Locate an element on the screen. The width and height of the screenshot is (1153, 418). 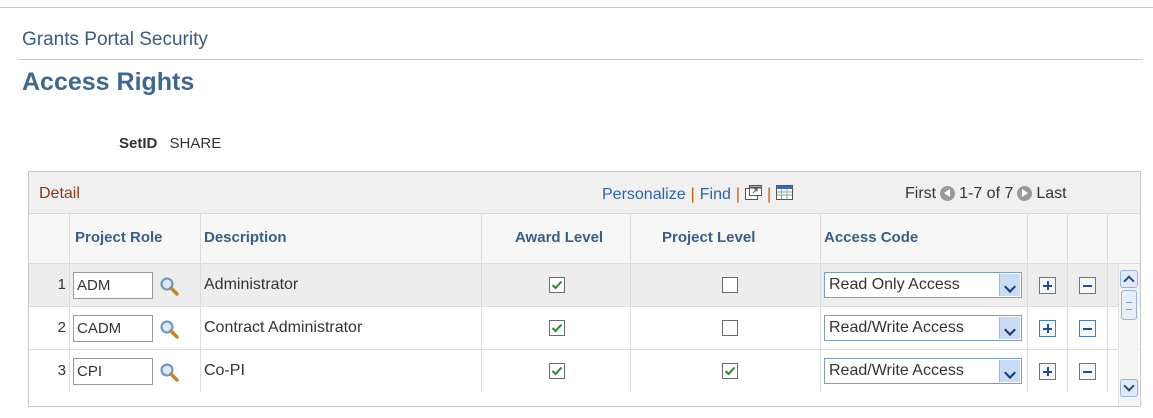
project-role-cell: CADM is located at coordinates (135, 328).